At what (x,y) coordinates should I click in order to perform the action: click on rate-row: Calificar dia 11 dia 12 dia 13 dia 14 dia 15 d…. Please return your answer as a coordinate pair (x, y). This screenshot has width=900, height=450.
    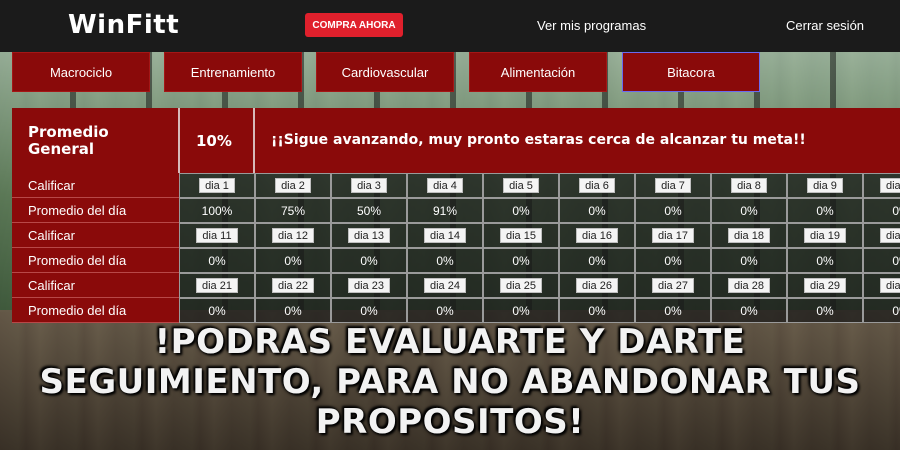
    Looking at the image, I should click on (456, 235).